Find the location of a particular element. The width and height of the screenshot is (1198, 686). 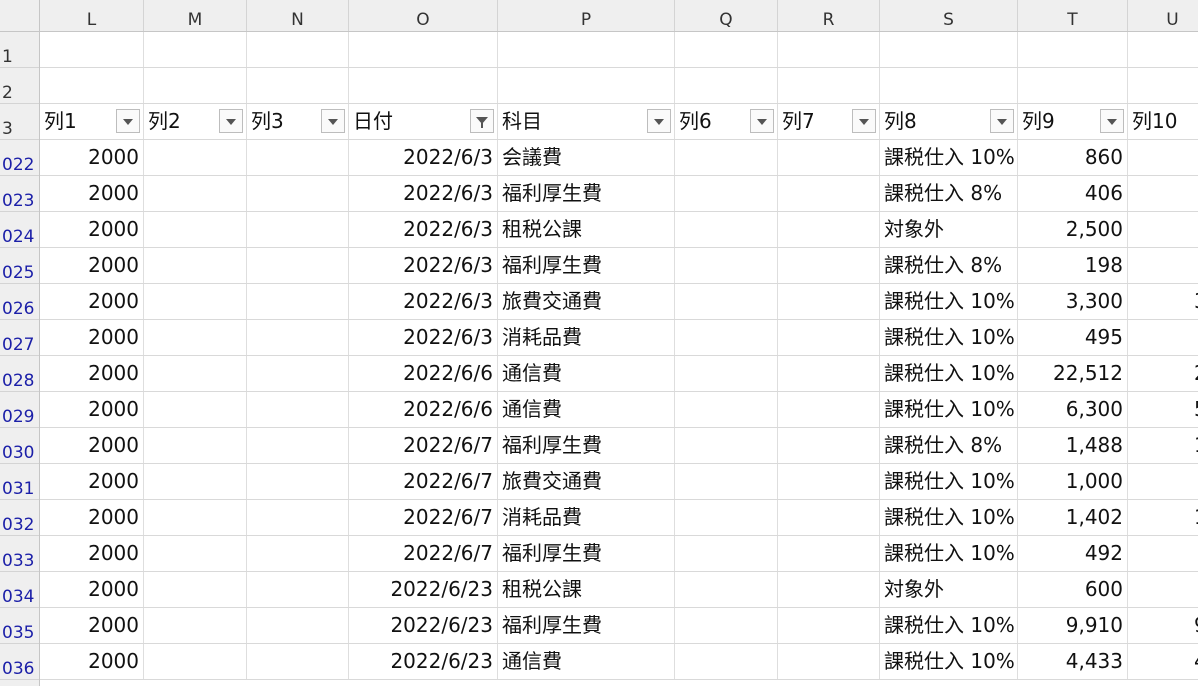

cell-t: 6,300 is located at coordinates (1073, 409).